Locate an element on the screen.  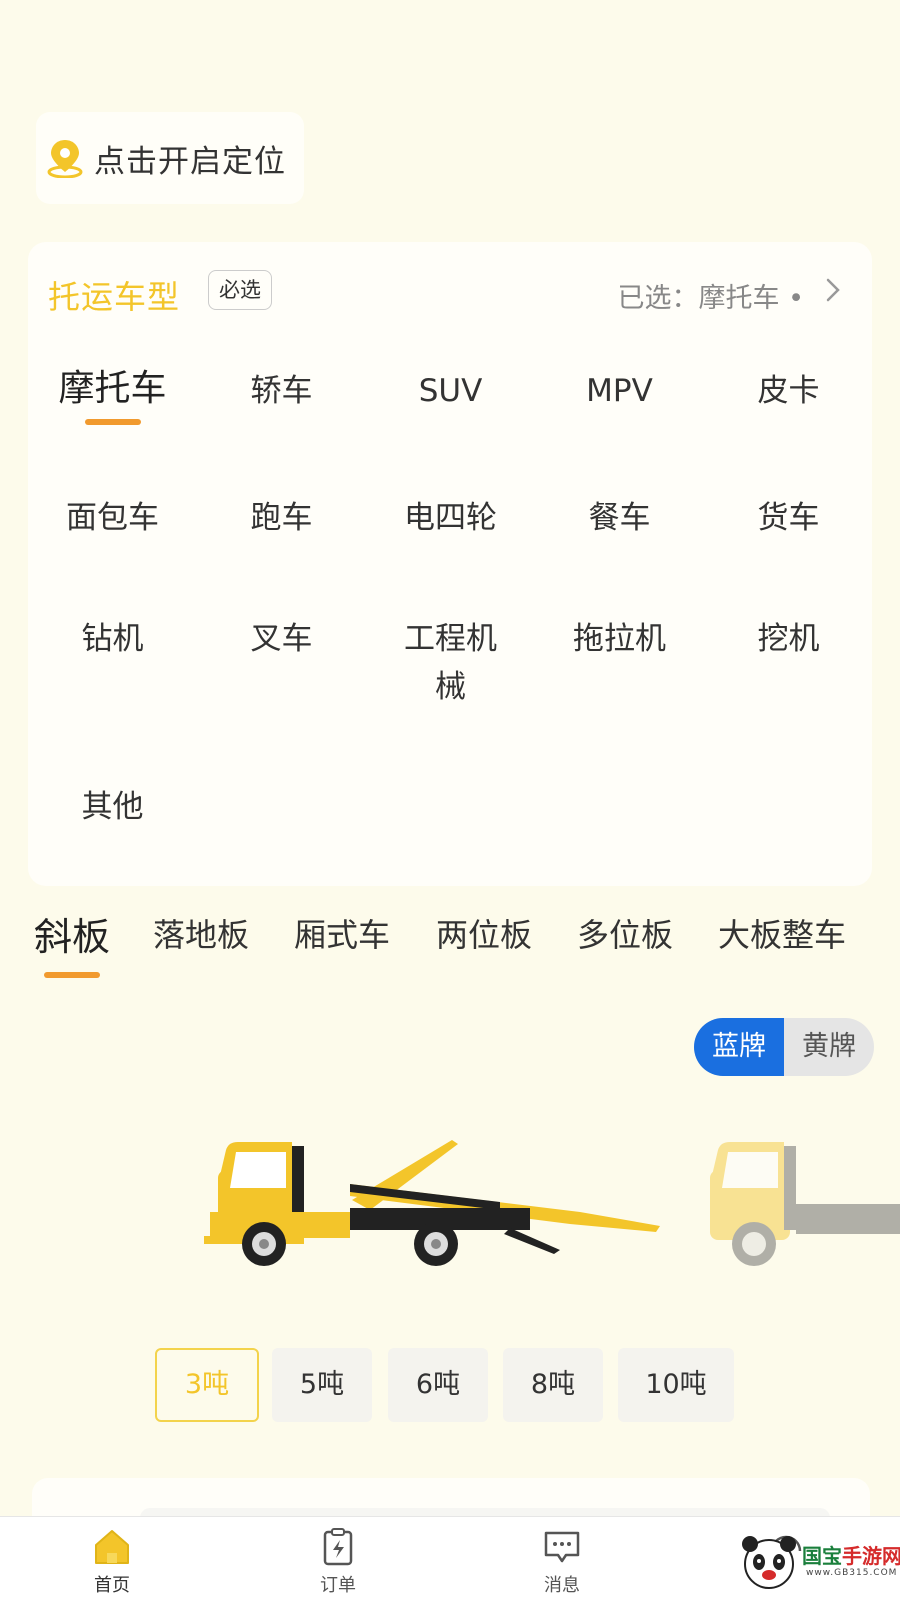
truck-type-tab-label: 厢式车 is located at coordinates (342, 935).